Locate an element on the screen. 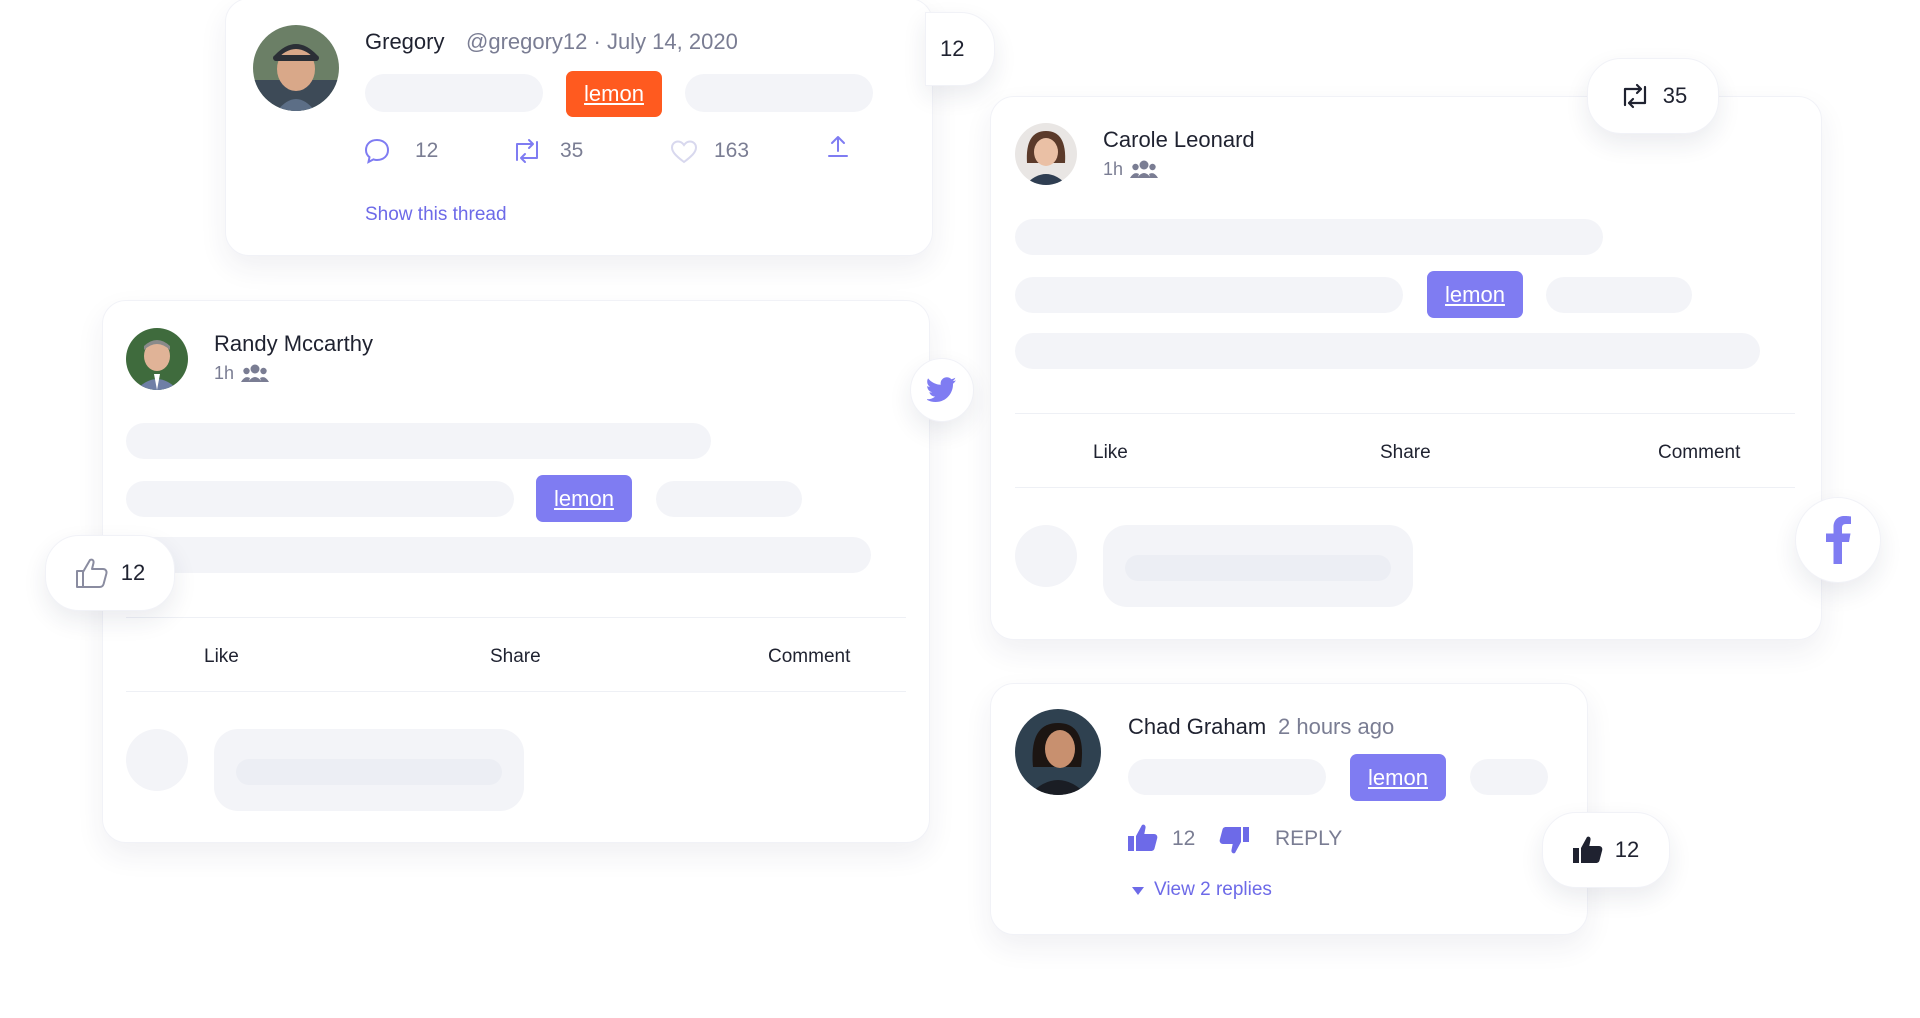 Image resolution: width=1920 pixels, height=1018 pixels. like-count: 163 is located at coordinates (732, 150).